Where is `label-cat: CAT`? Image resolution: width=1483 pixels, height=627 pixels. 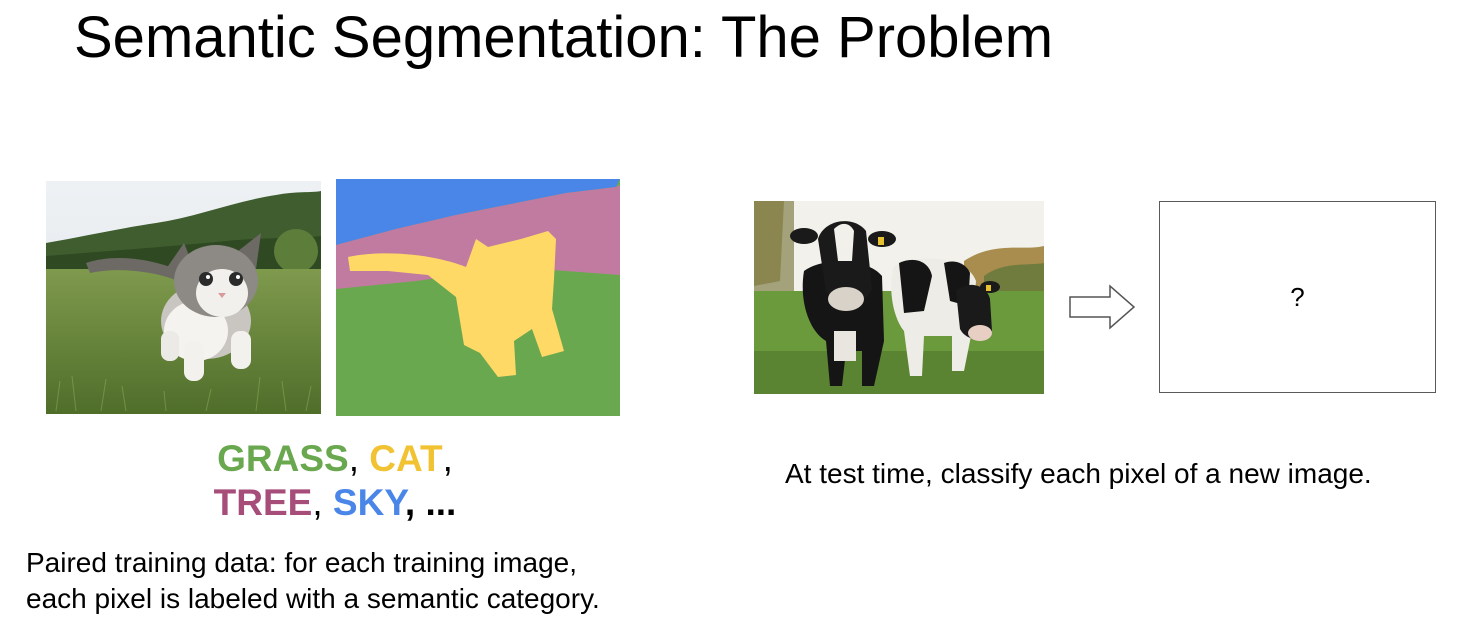
label-cat: CAT is located at coordinates (406, 458).